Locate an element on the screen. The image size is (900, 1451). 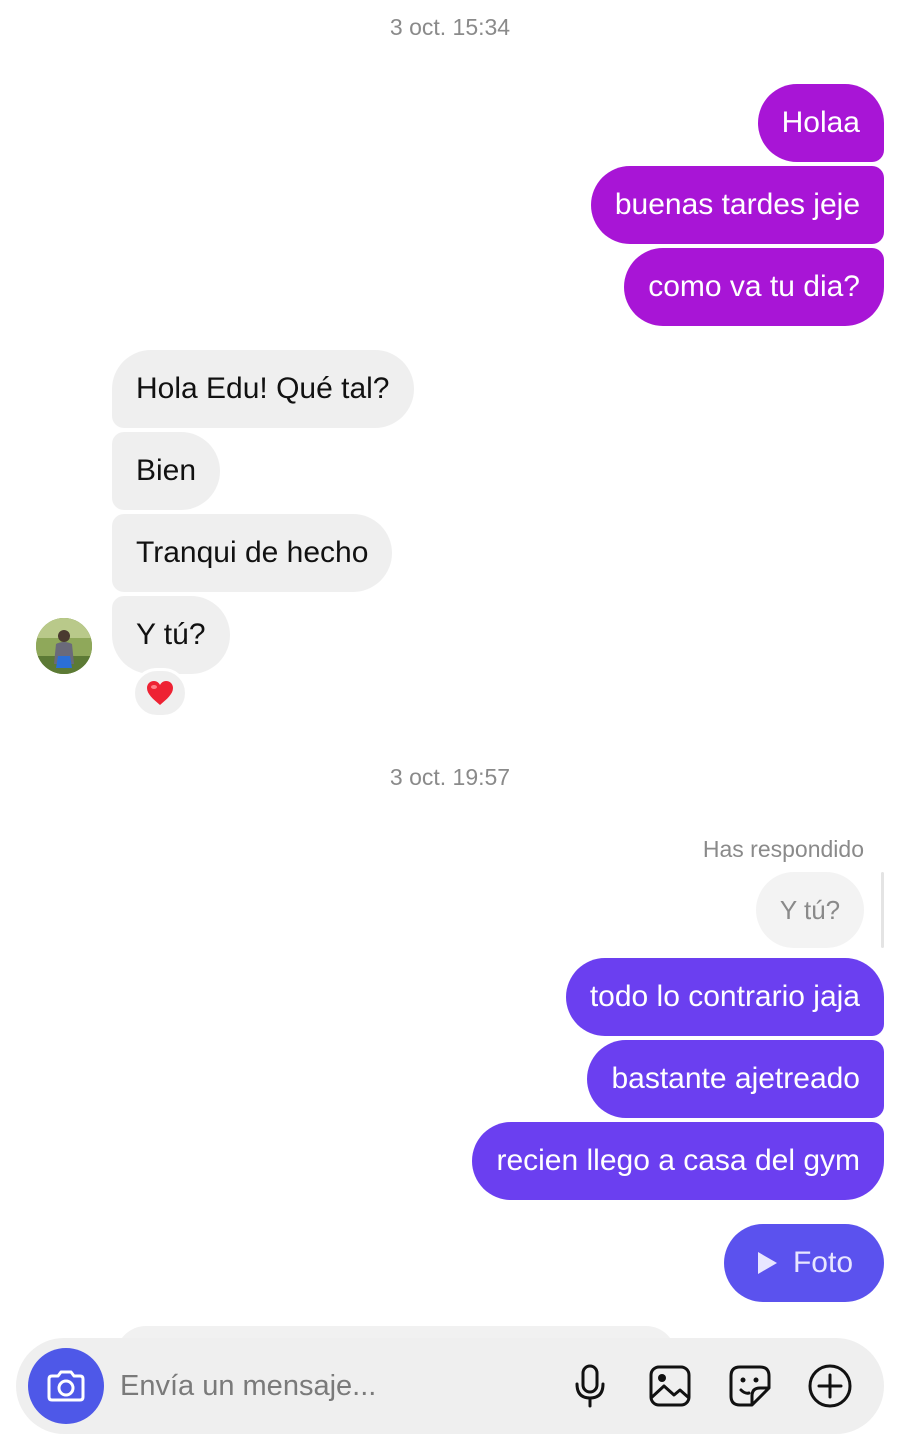
incoming-message: Y tú? is located at coordinates (171, 635).